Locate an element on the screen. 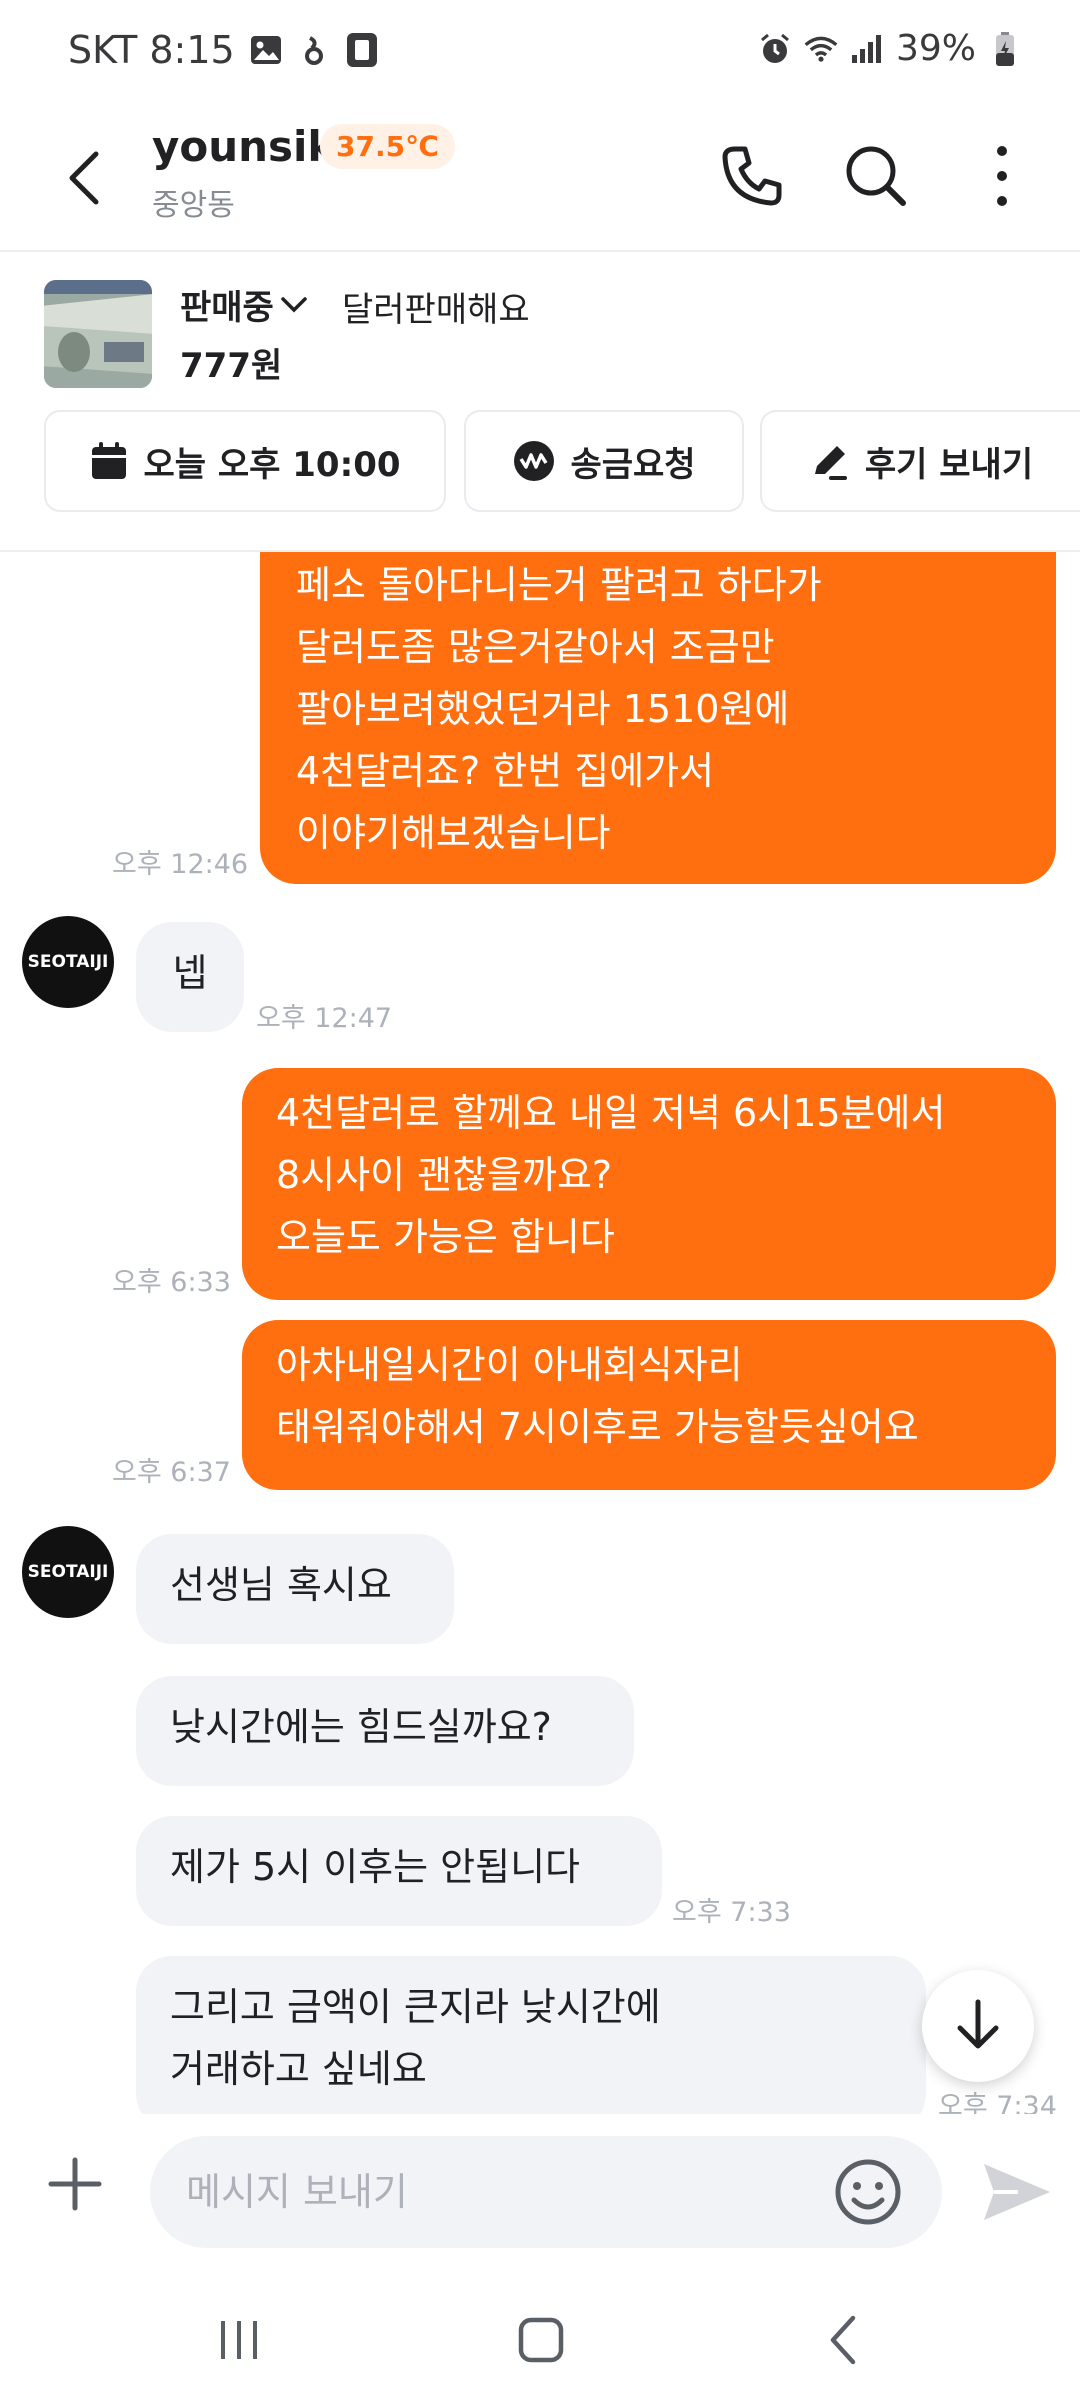 Image resolution: width=1080 pixels, height=2400 pixels. manner-temperature-badge: 37.5℃ is located at coordinates (387, 146).